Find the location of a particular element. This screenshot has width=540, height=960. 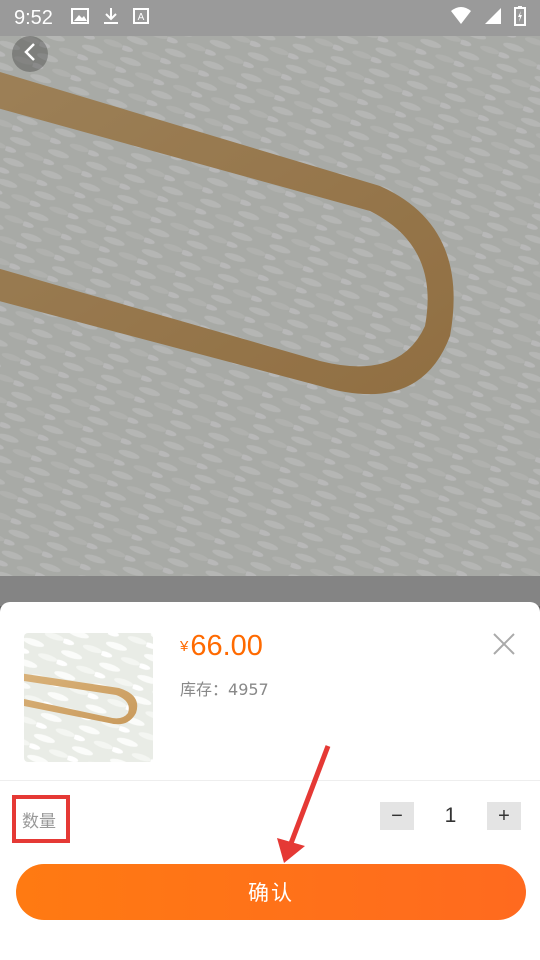

increase-button: + is located at coordinates (504, 816).